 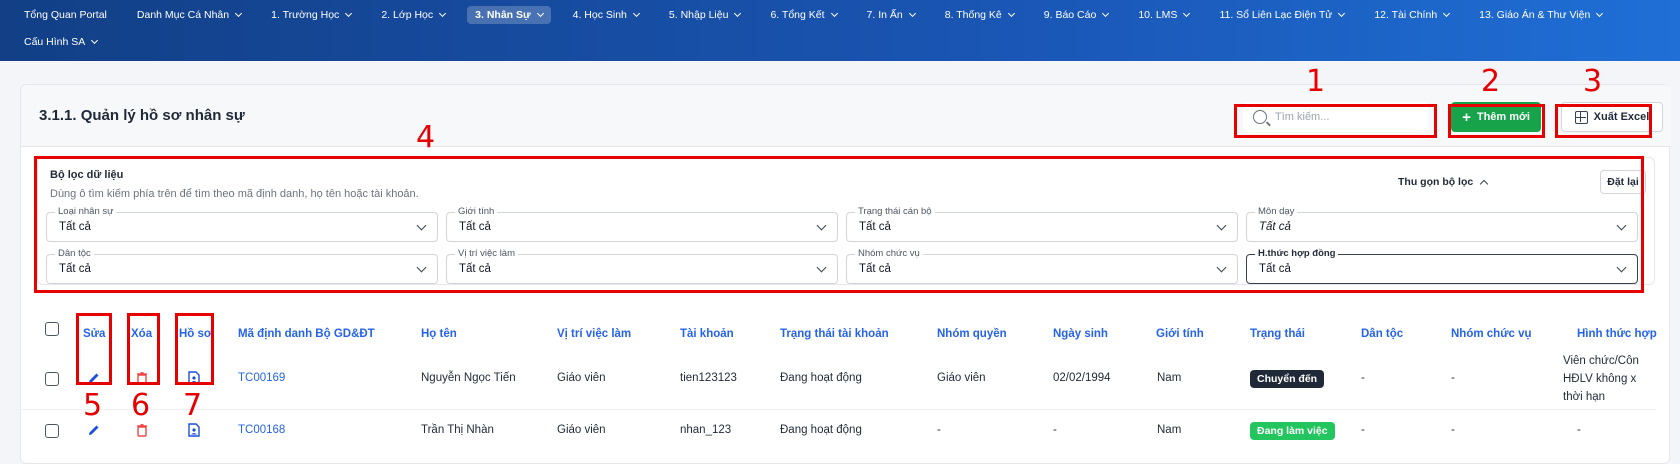 I want to click on row-job-position: Giáo viên, so click(x=581, y=430).